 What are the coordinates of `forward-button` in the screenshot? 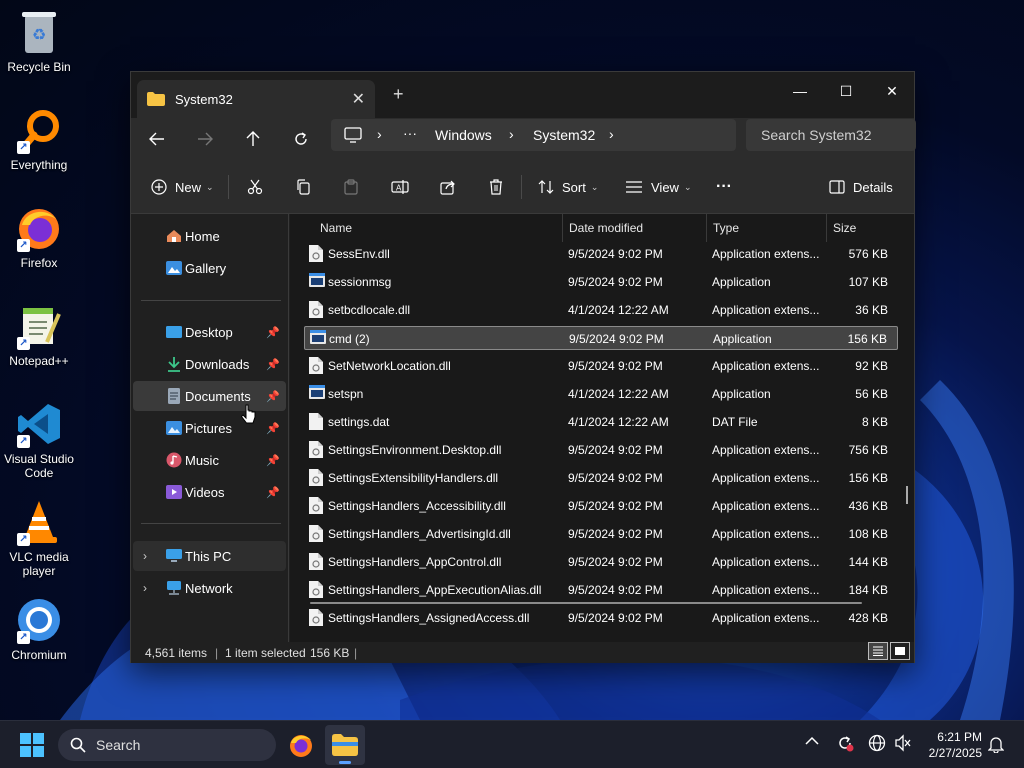 It's located at (205, 139).